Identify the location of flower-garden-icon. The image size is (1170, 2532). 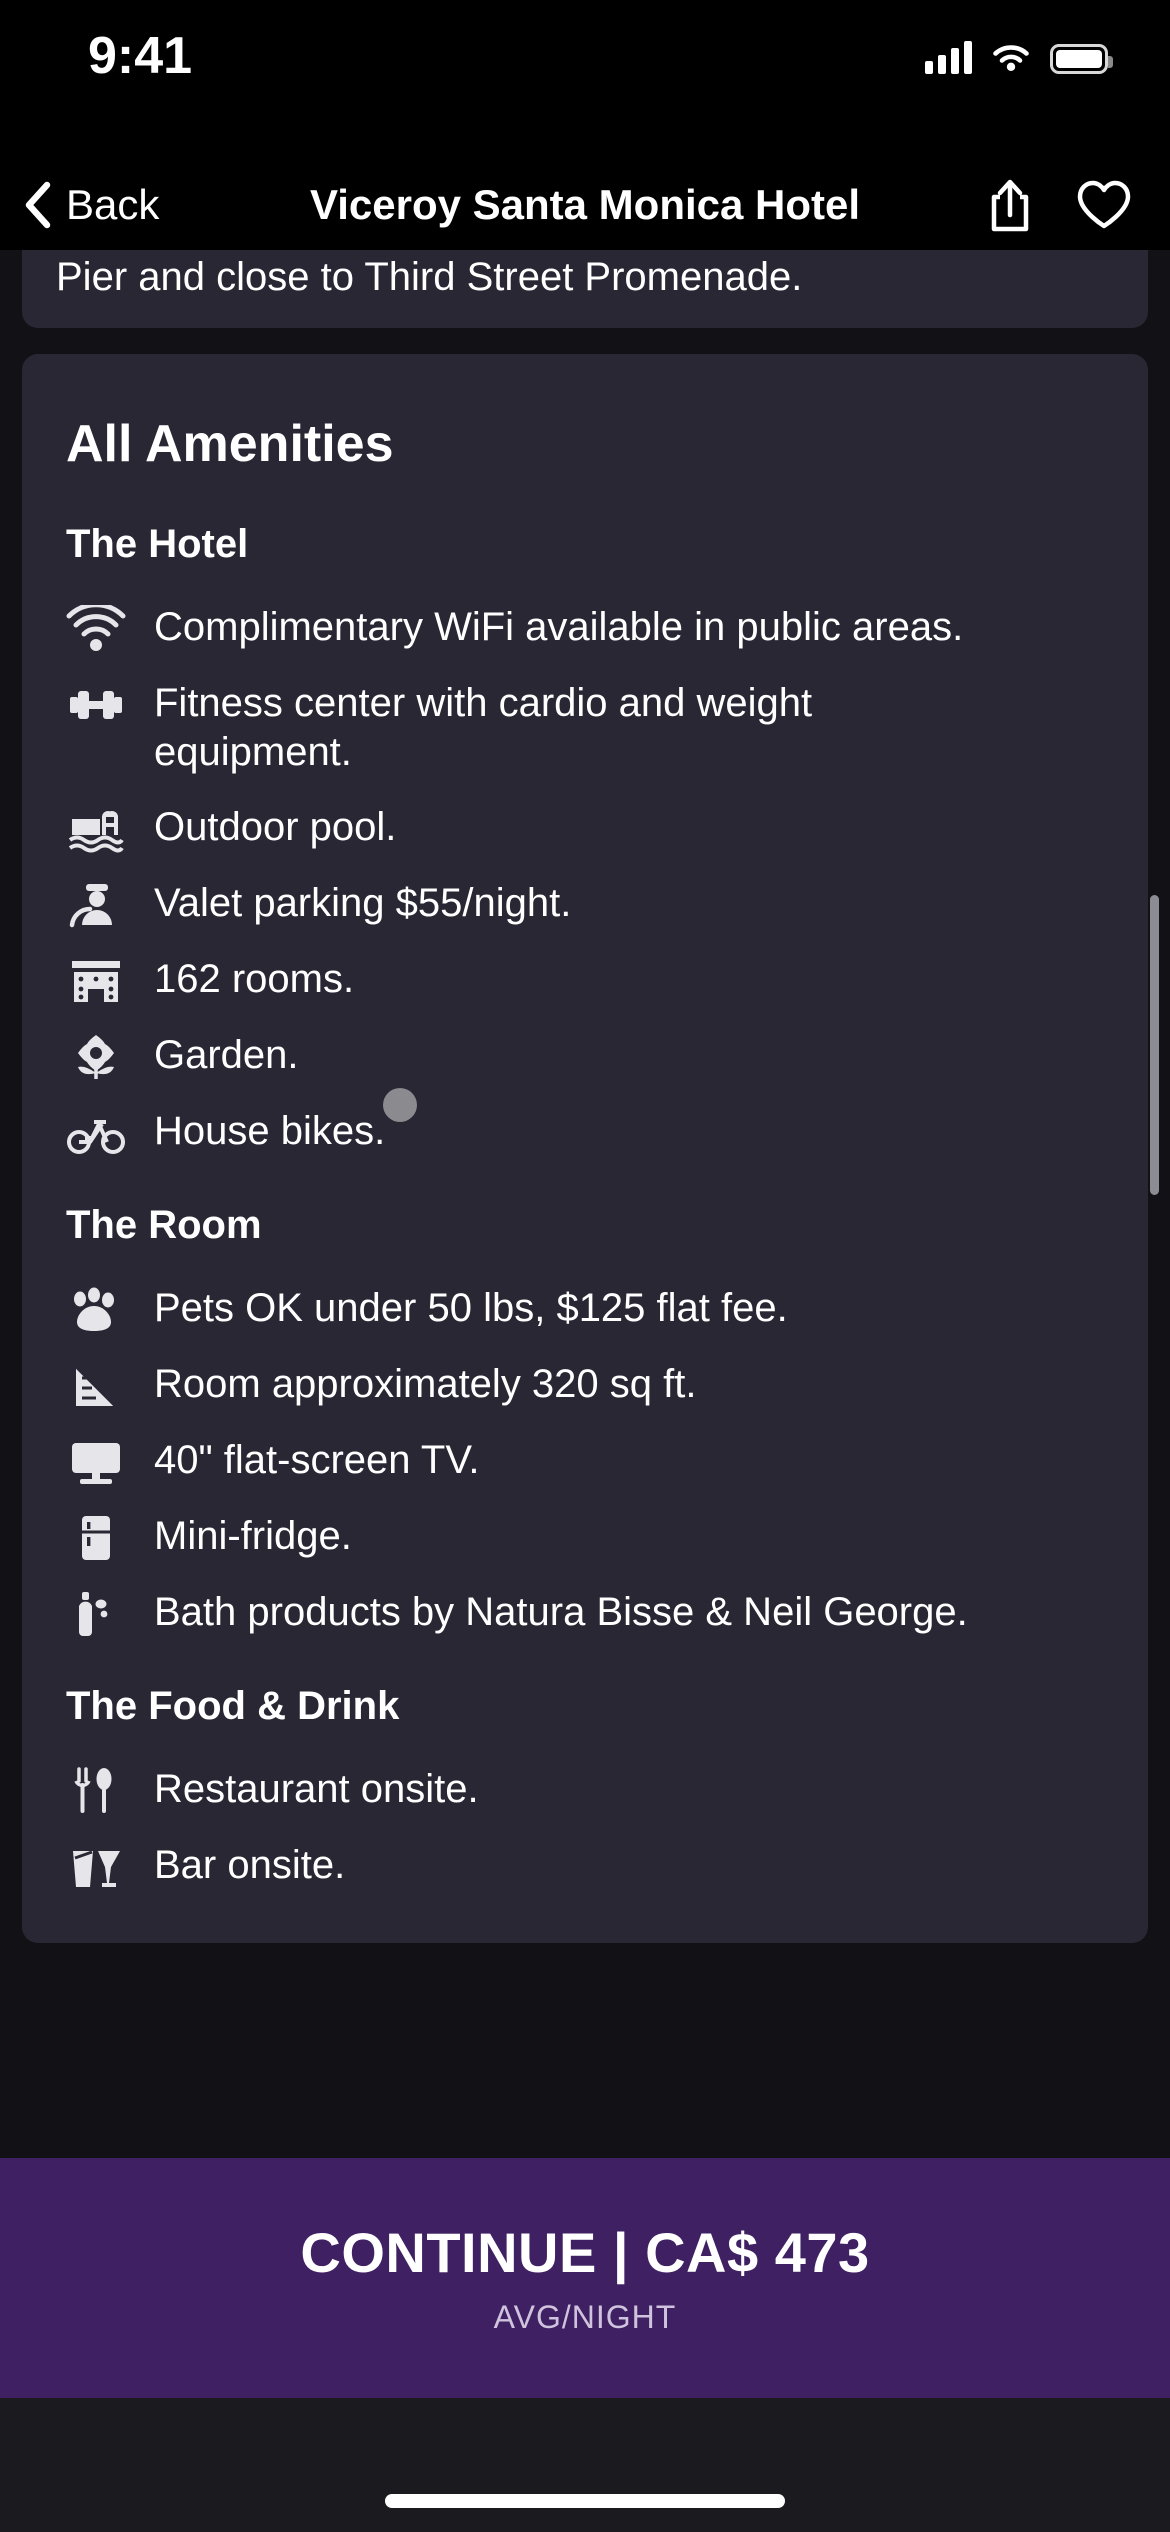
(110, 1055).